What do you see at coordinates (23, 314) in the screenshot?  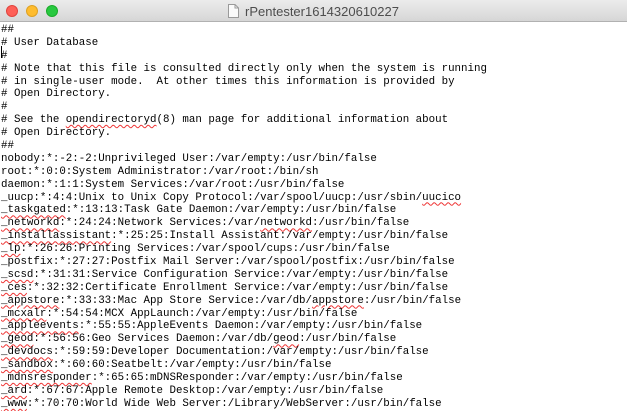 I see `spellcheck-word: _mcxalr` at bounding box center [23, 314].